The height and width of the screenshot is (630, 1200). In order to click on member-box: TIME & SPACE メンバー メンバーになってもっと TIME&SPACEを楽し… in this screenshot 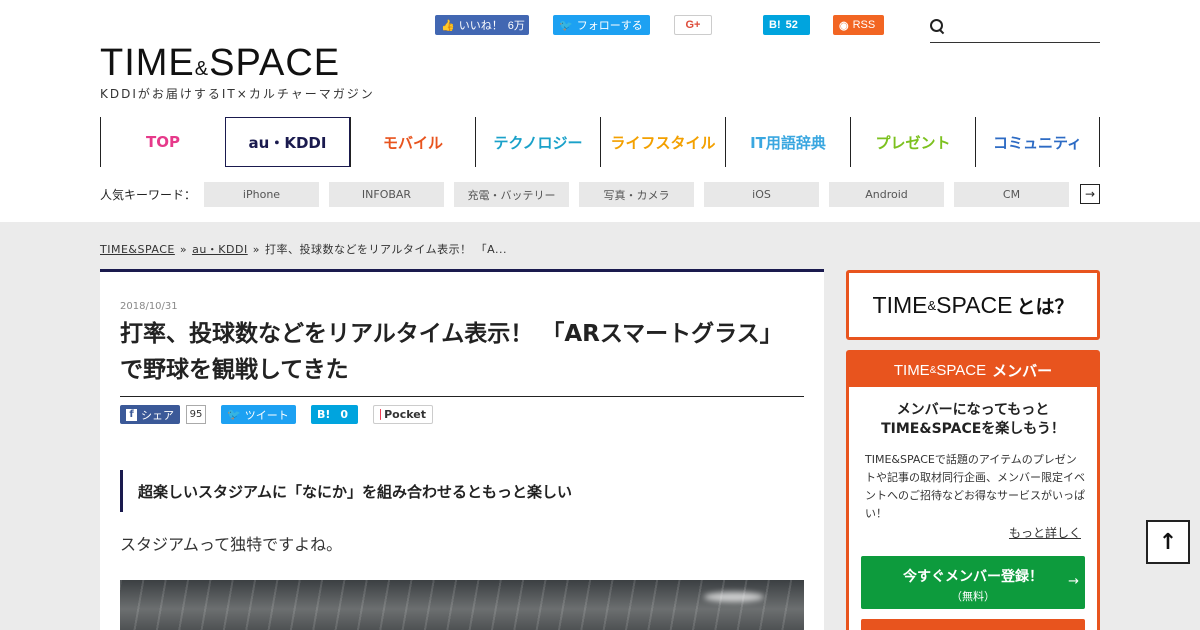, I will do `click(973, 490)`.